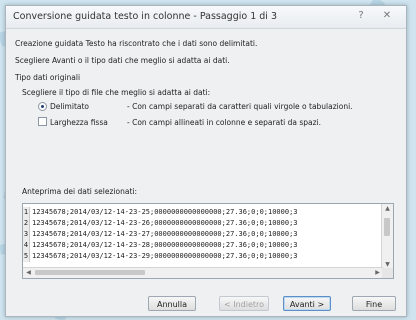  I want to click on radio-selected-icon, so click(42, 106).